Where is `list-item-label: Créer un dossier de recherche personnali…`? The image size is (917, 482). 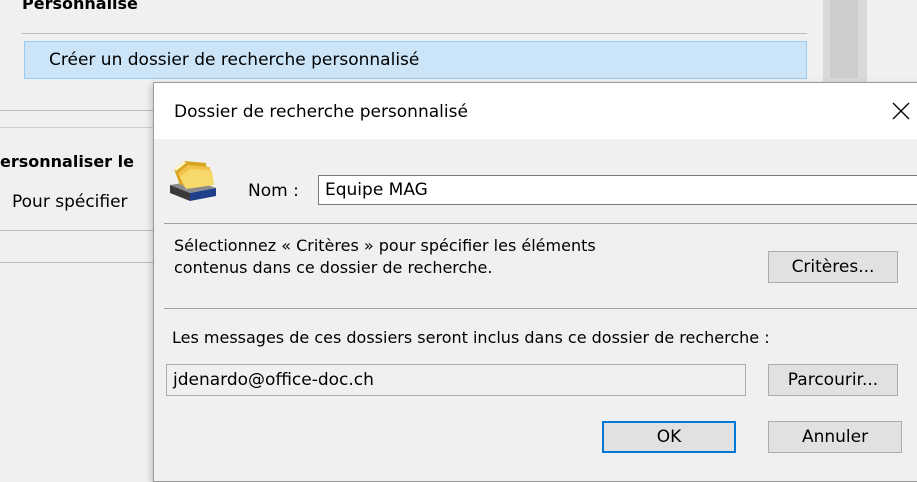
list-item-label: Créer un dossier de recherche personnali… is located at coordinates (234, 60).